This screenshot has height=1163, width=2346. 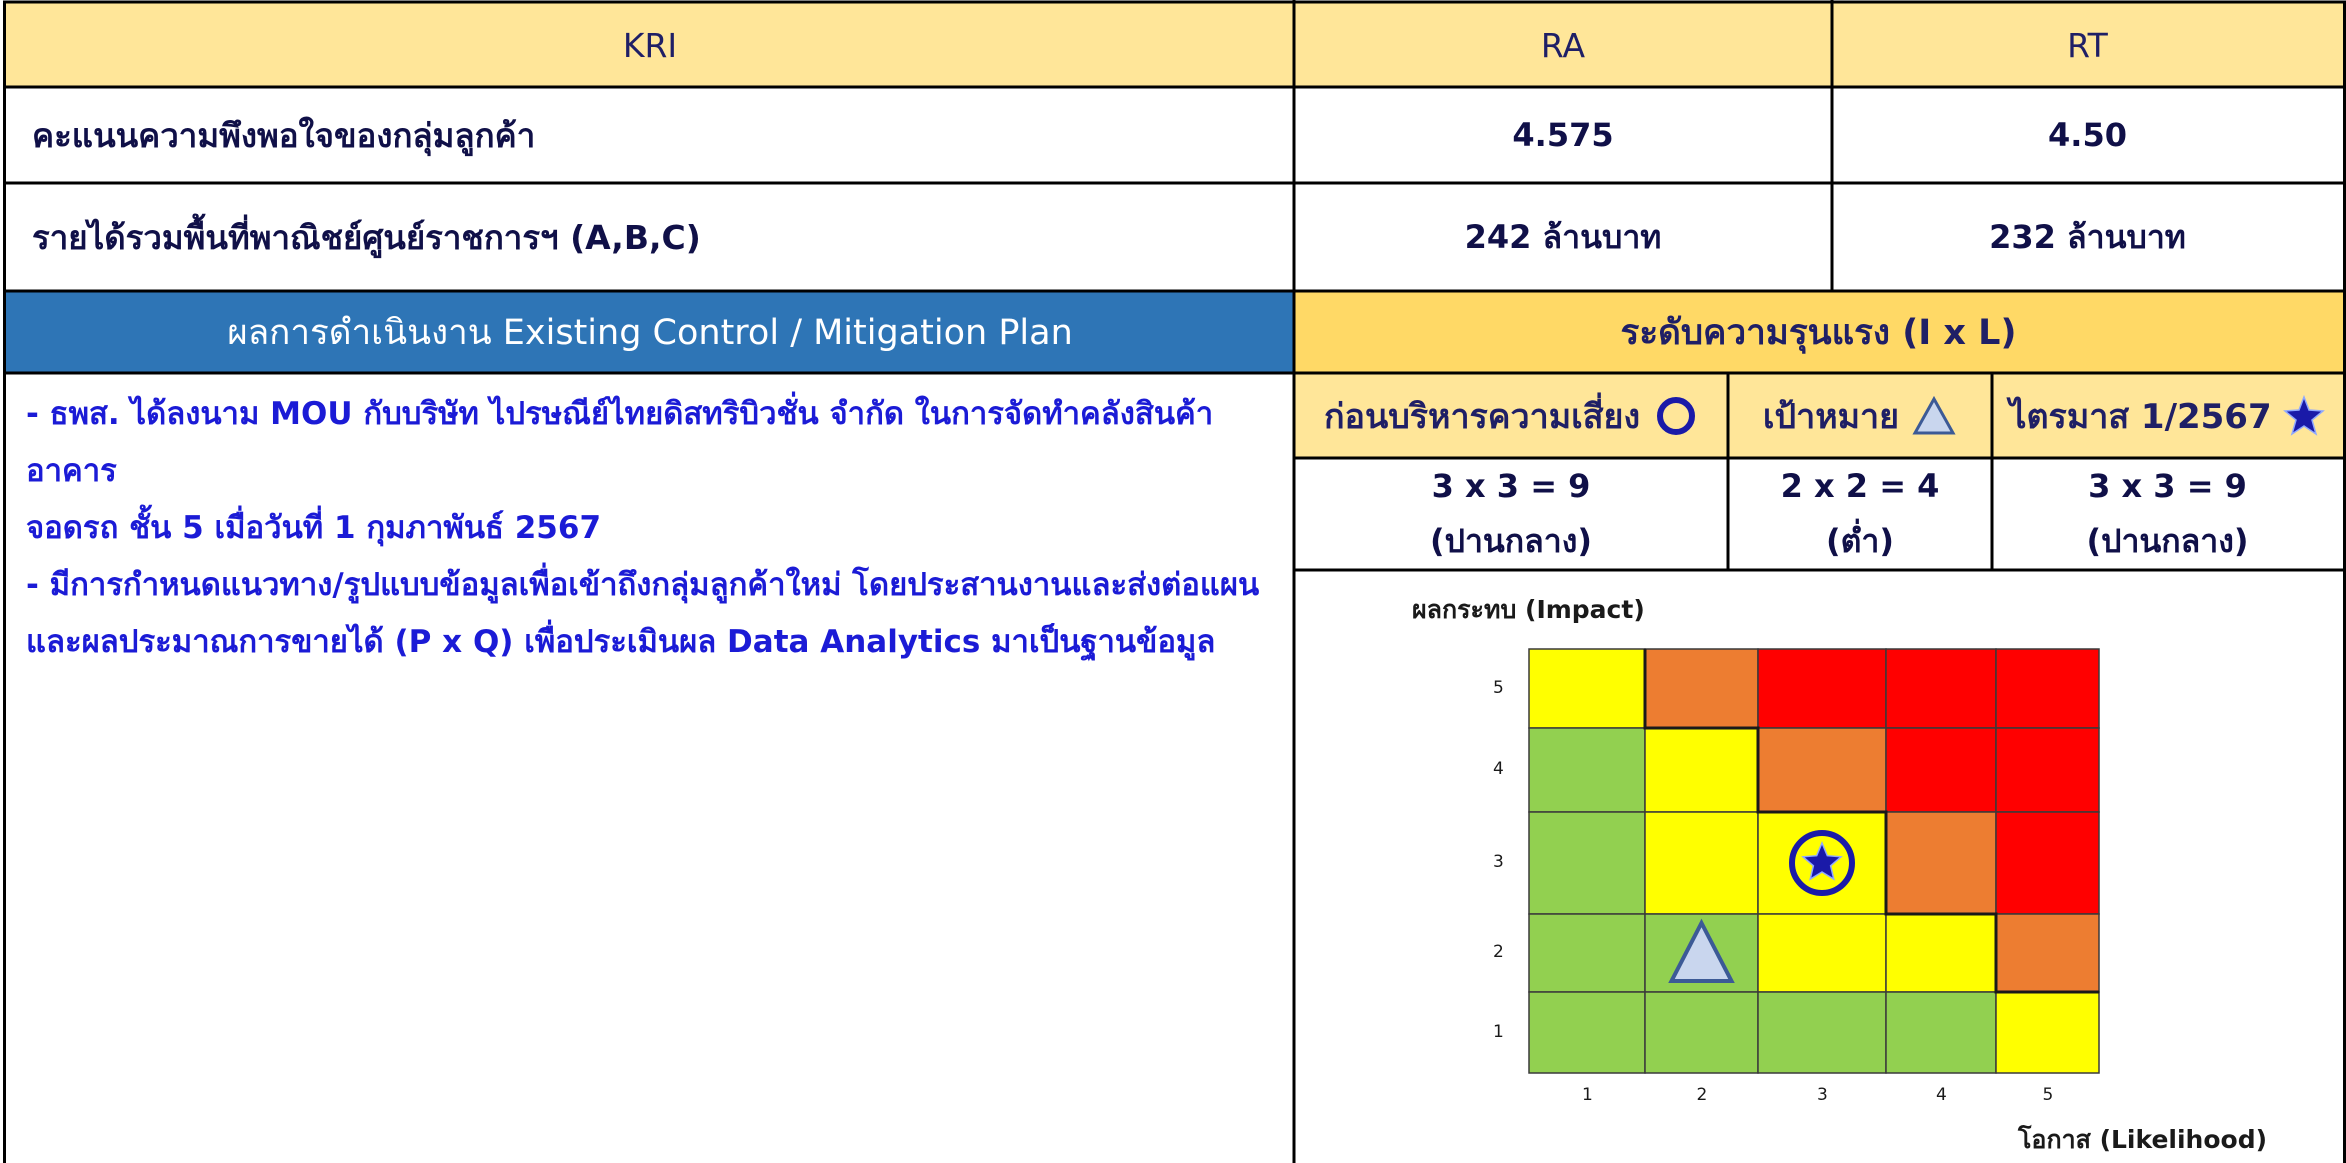 I want to click on y-tick-label: 3, so click(x=1498, y=862).